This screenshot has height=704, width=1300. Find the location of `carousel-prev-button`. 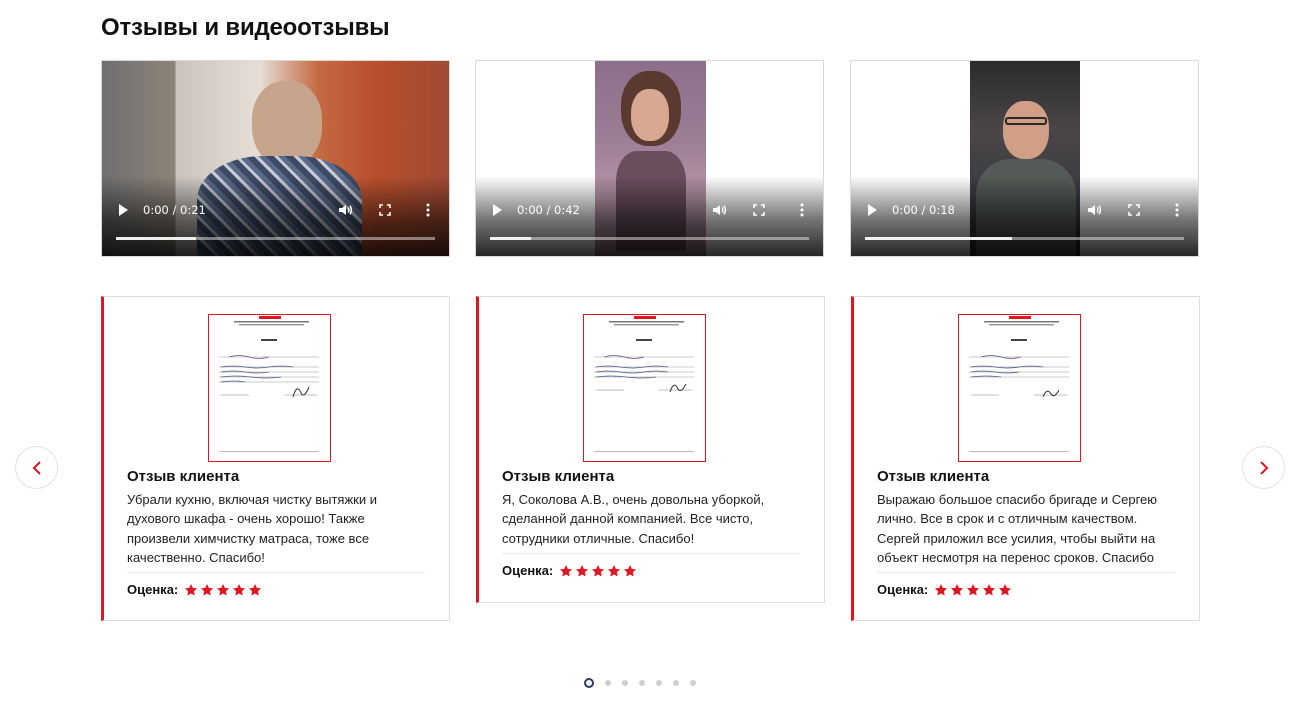

carousel-prev-button is located at coordinates (36, 467).